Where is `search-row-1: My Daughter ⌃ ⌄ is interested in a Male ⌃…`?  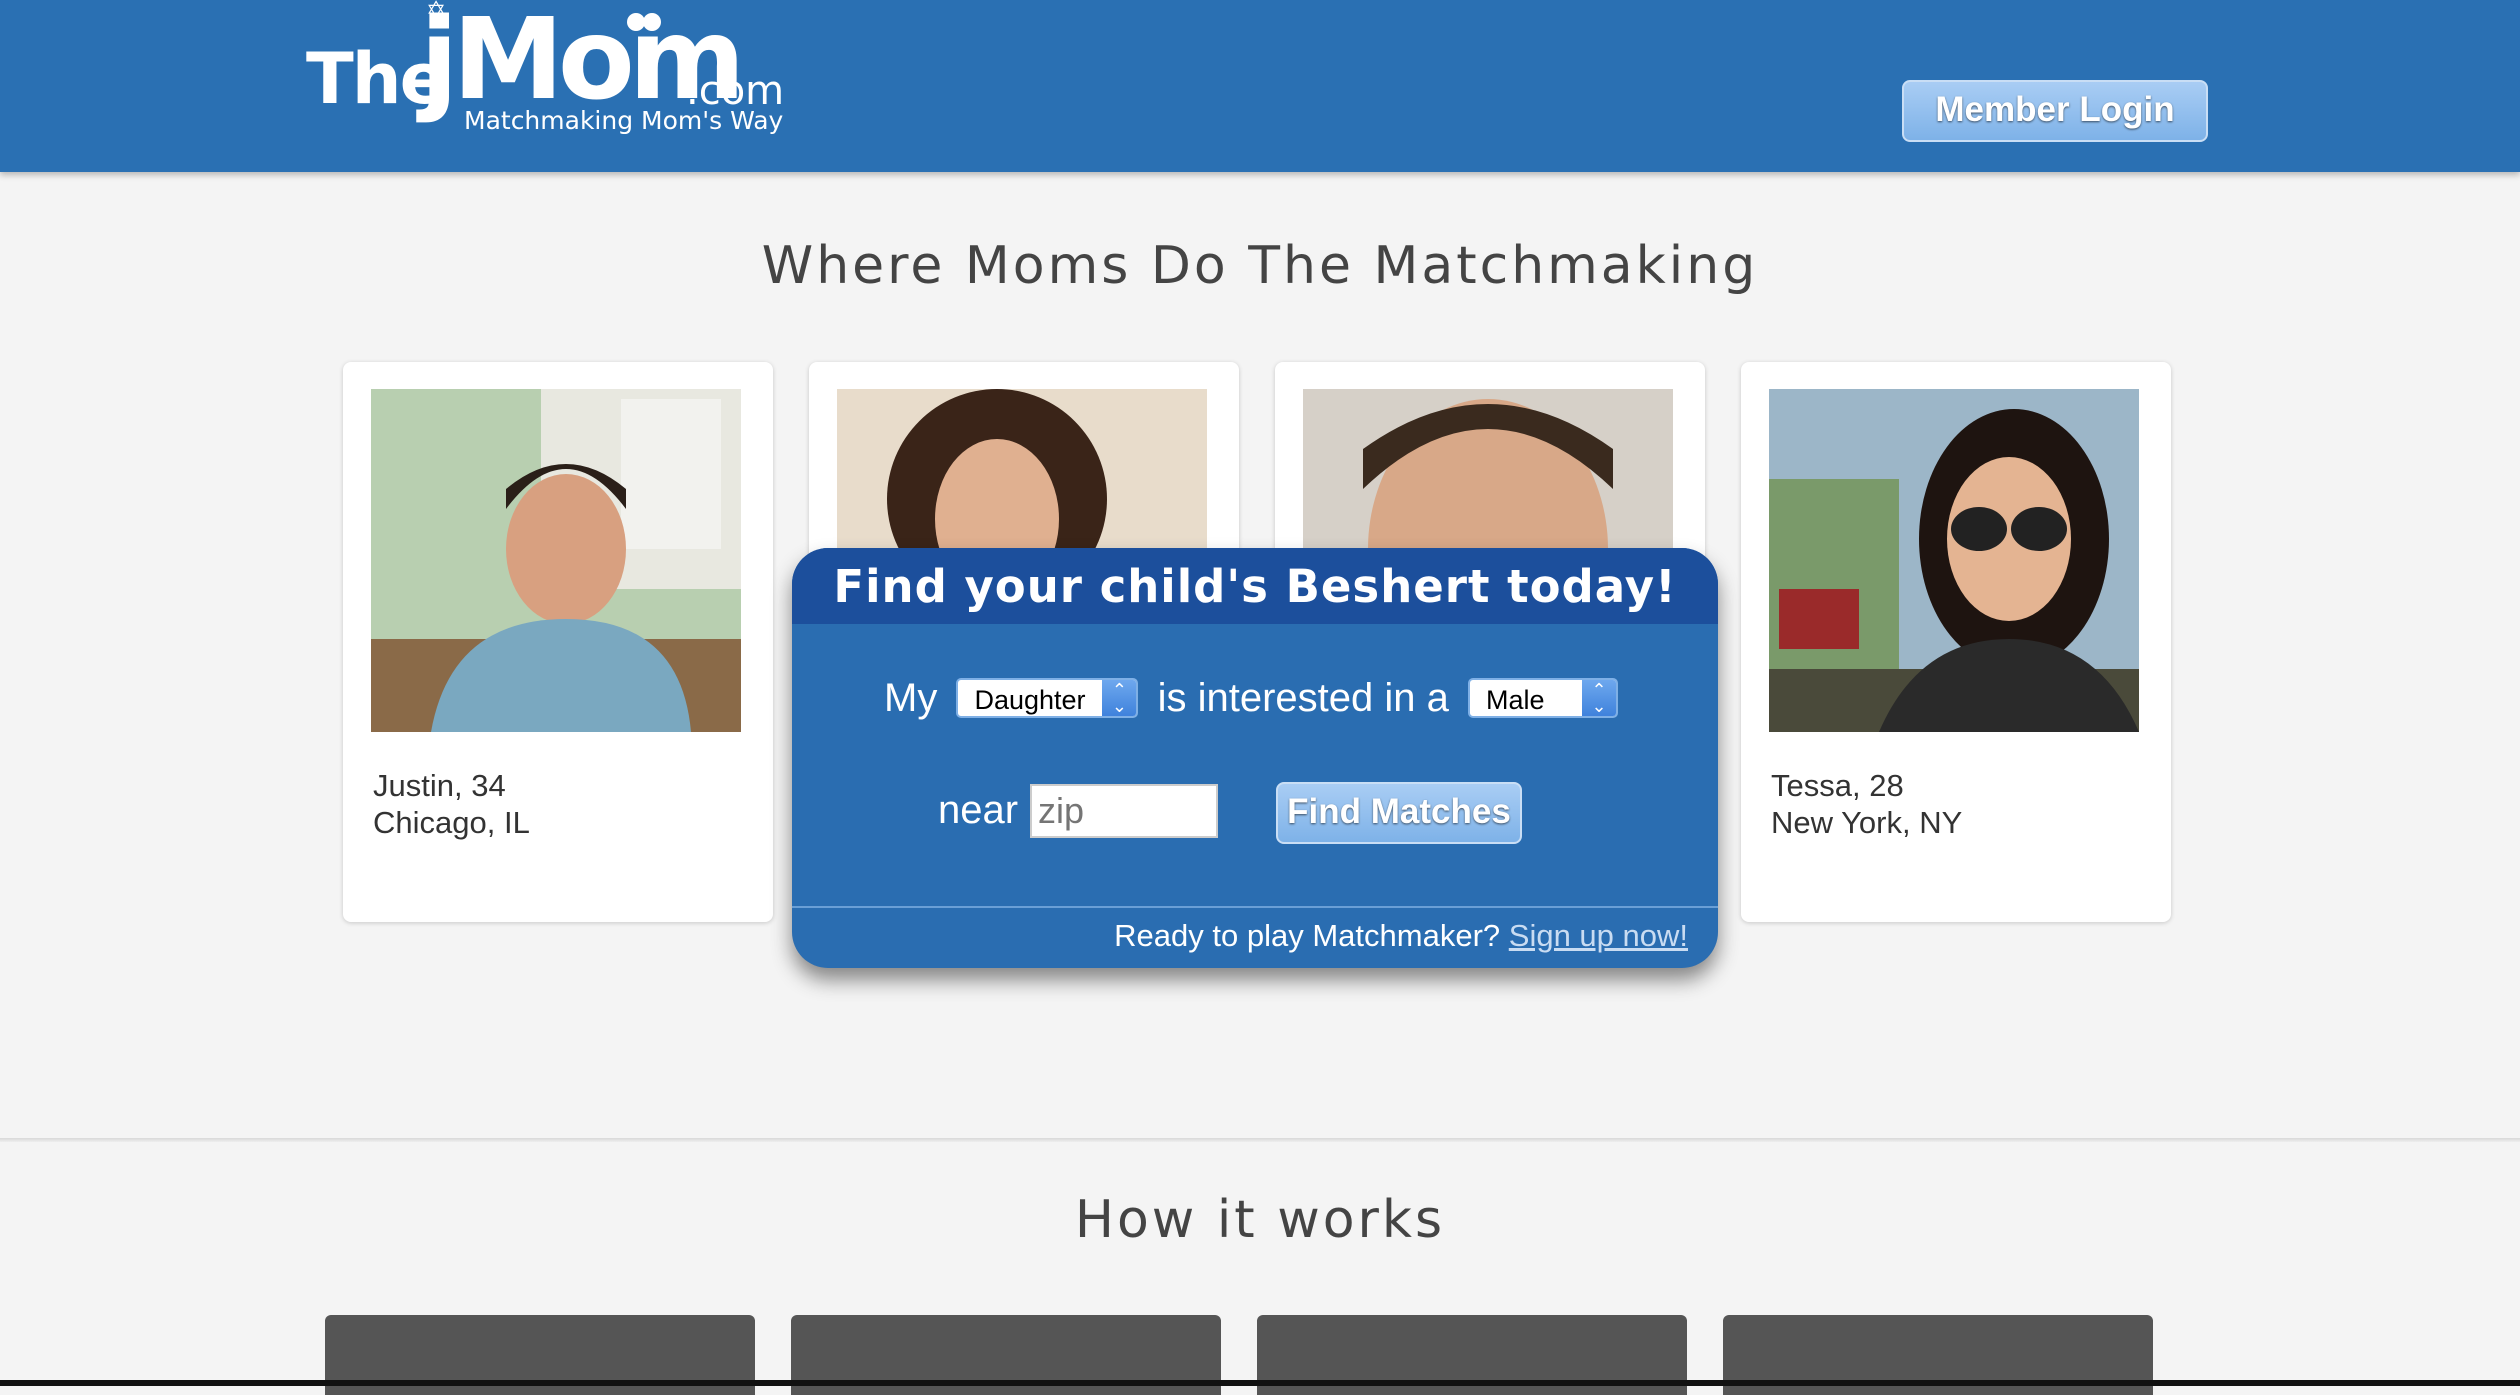 search-row-1: My Daughter ⌃ ⌄ is interested in a Male ⌃… is located at coordinates (1255, 697).